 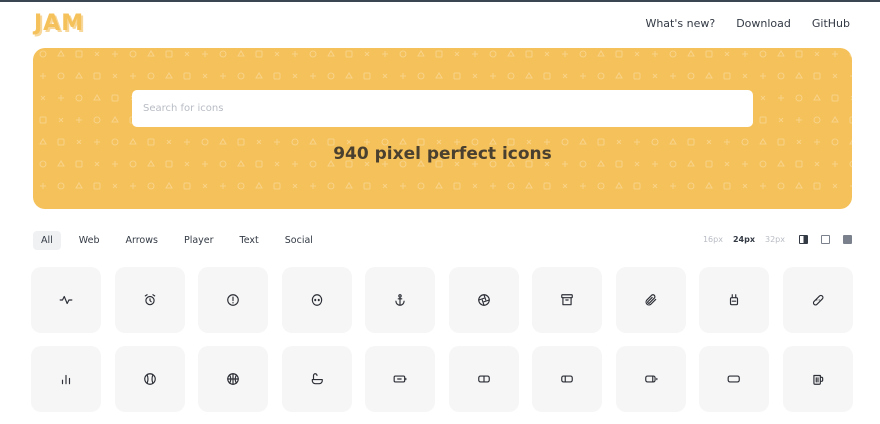 What do you see at coordinates (199, 240) in the screenshot?
I see `filter-player: Player` at bounding box center [199, 240].